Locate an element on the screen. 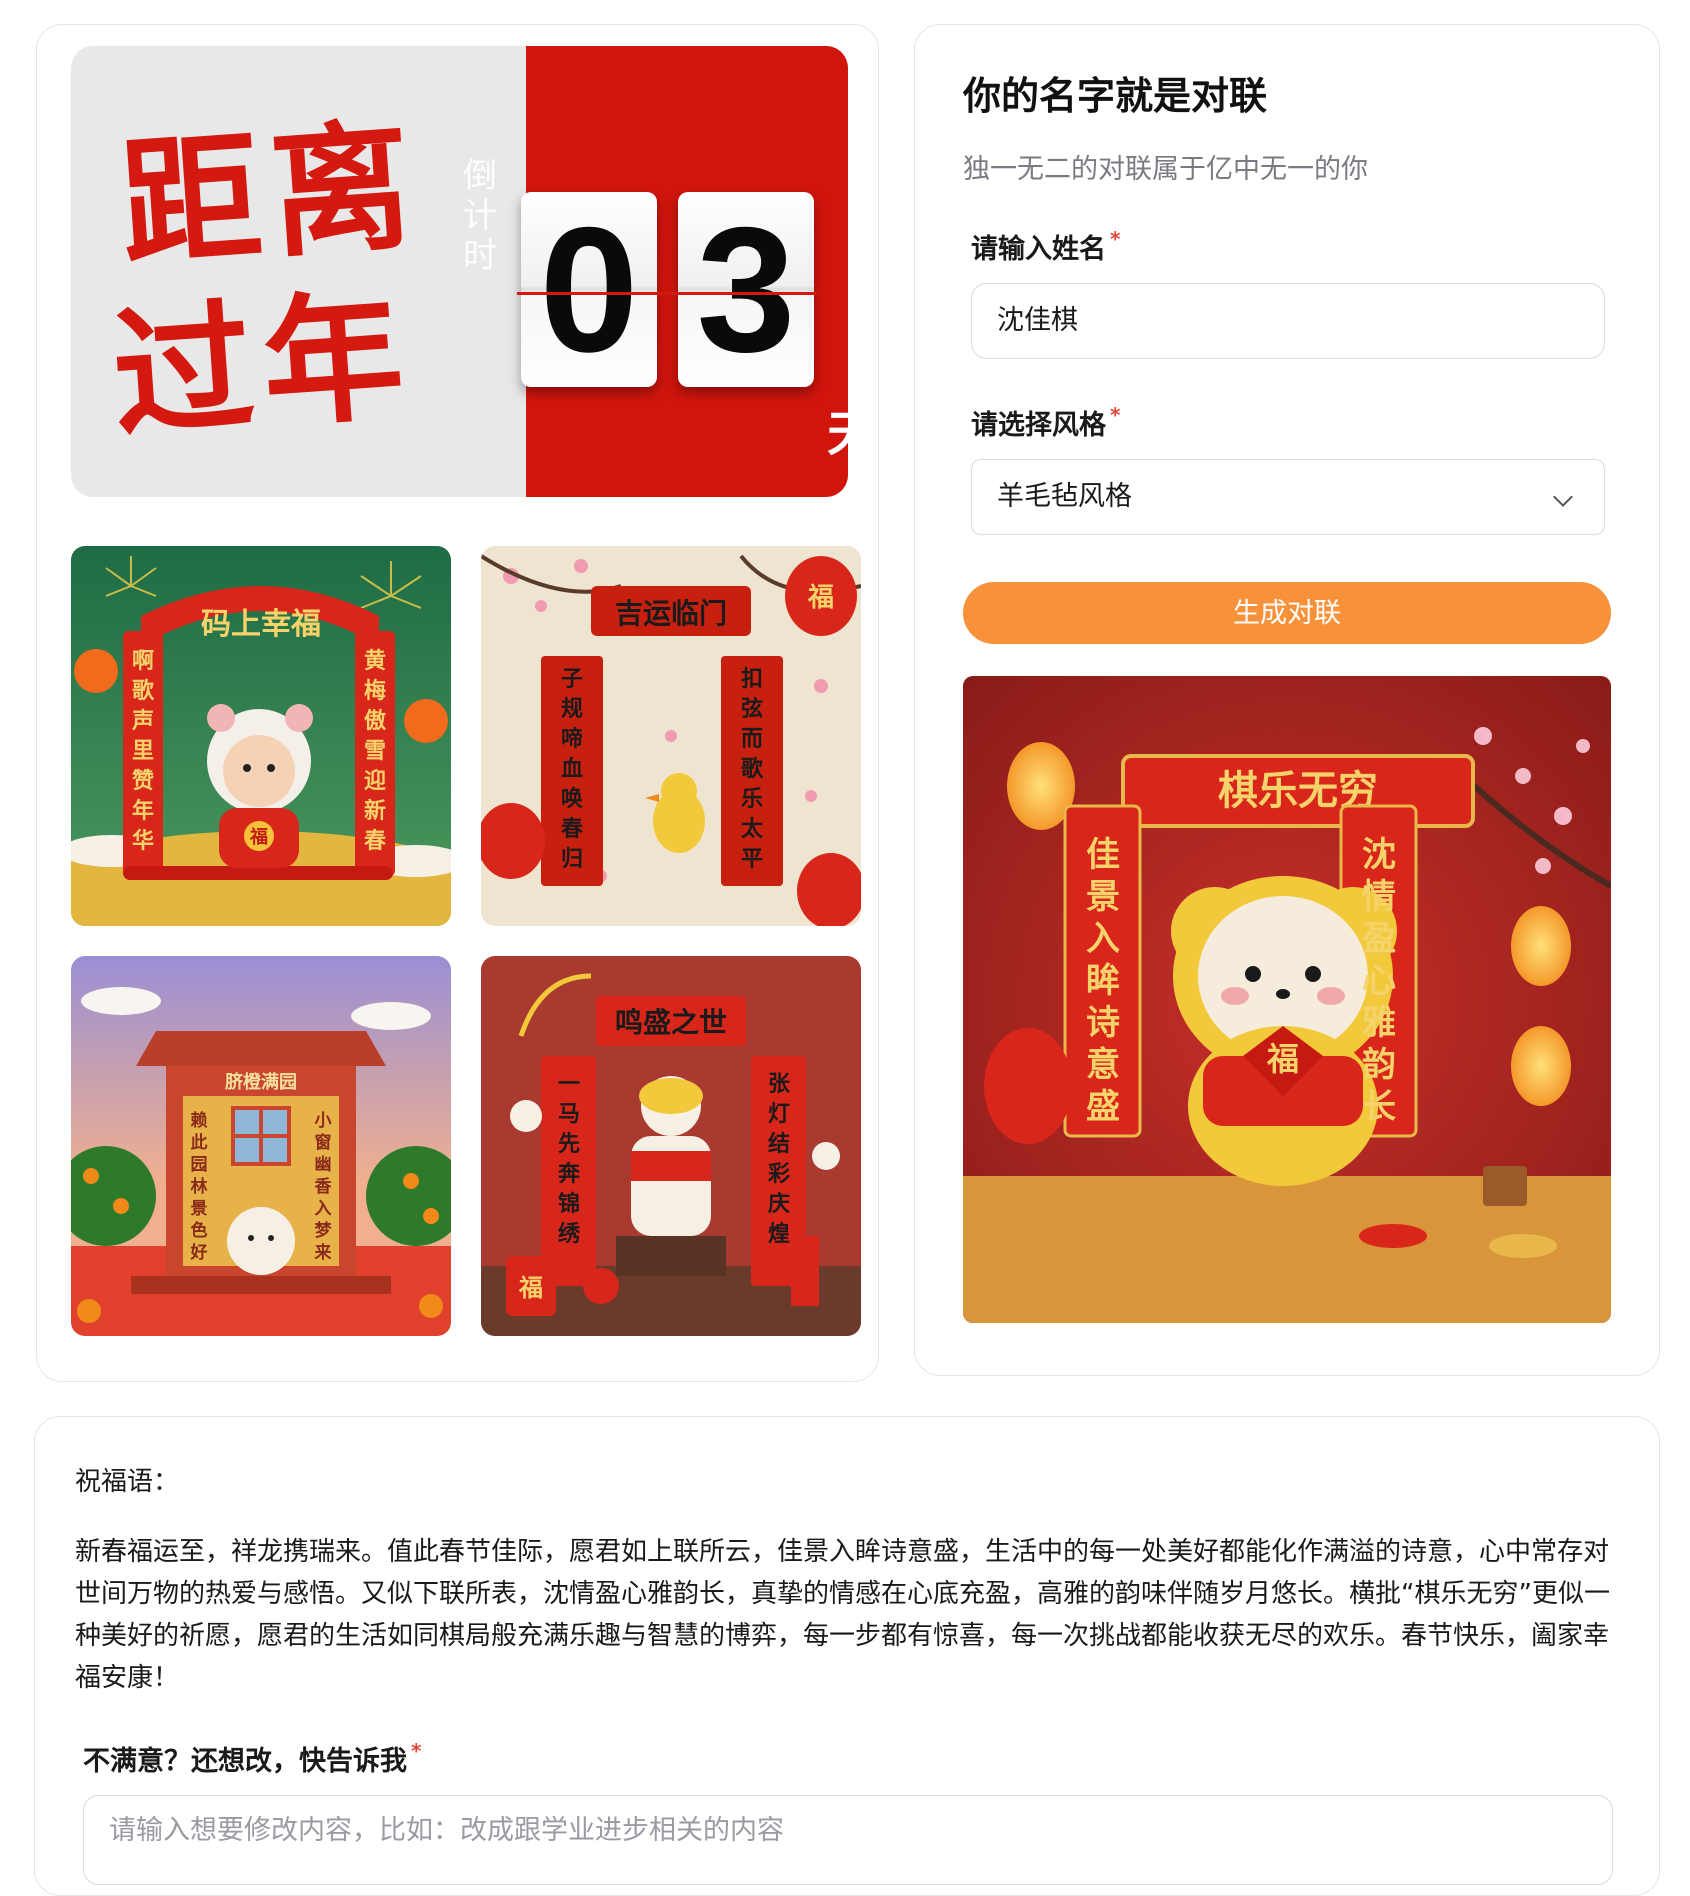 This screenshot has height=1896, width=1690. couplet-right-char: 春 is located at coordinates (375, 841).